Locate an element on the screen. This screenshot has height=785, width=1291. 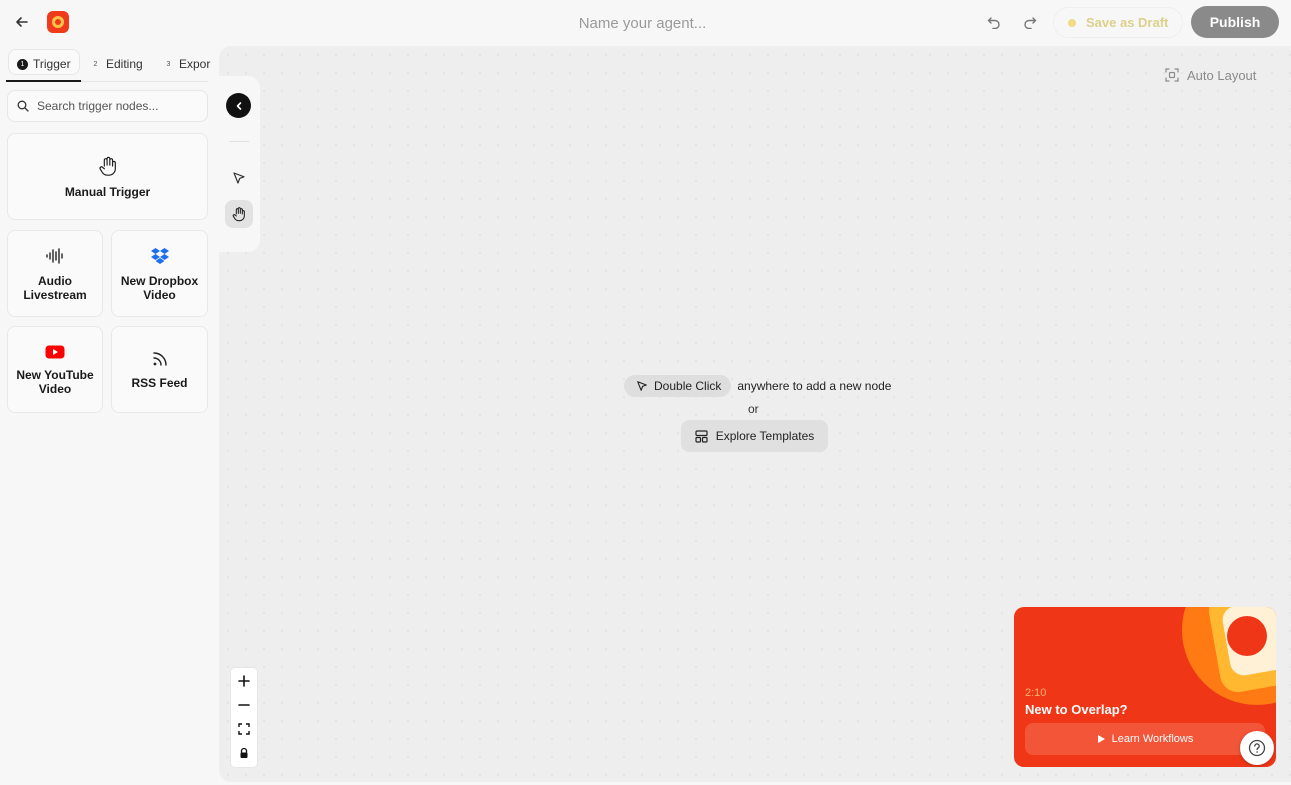
templates-icon is located at coordinates (701, 436).